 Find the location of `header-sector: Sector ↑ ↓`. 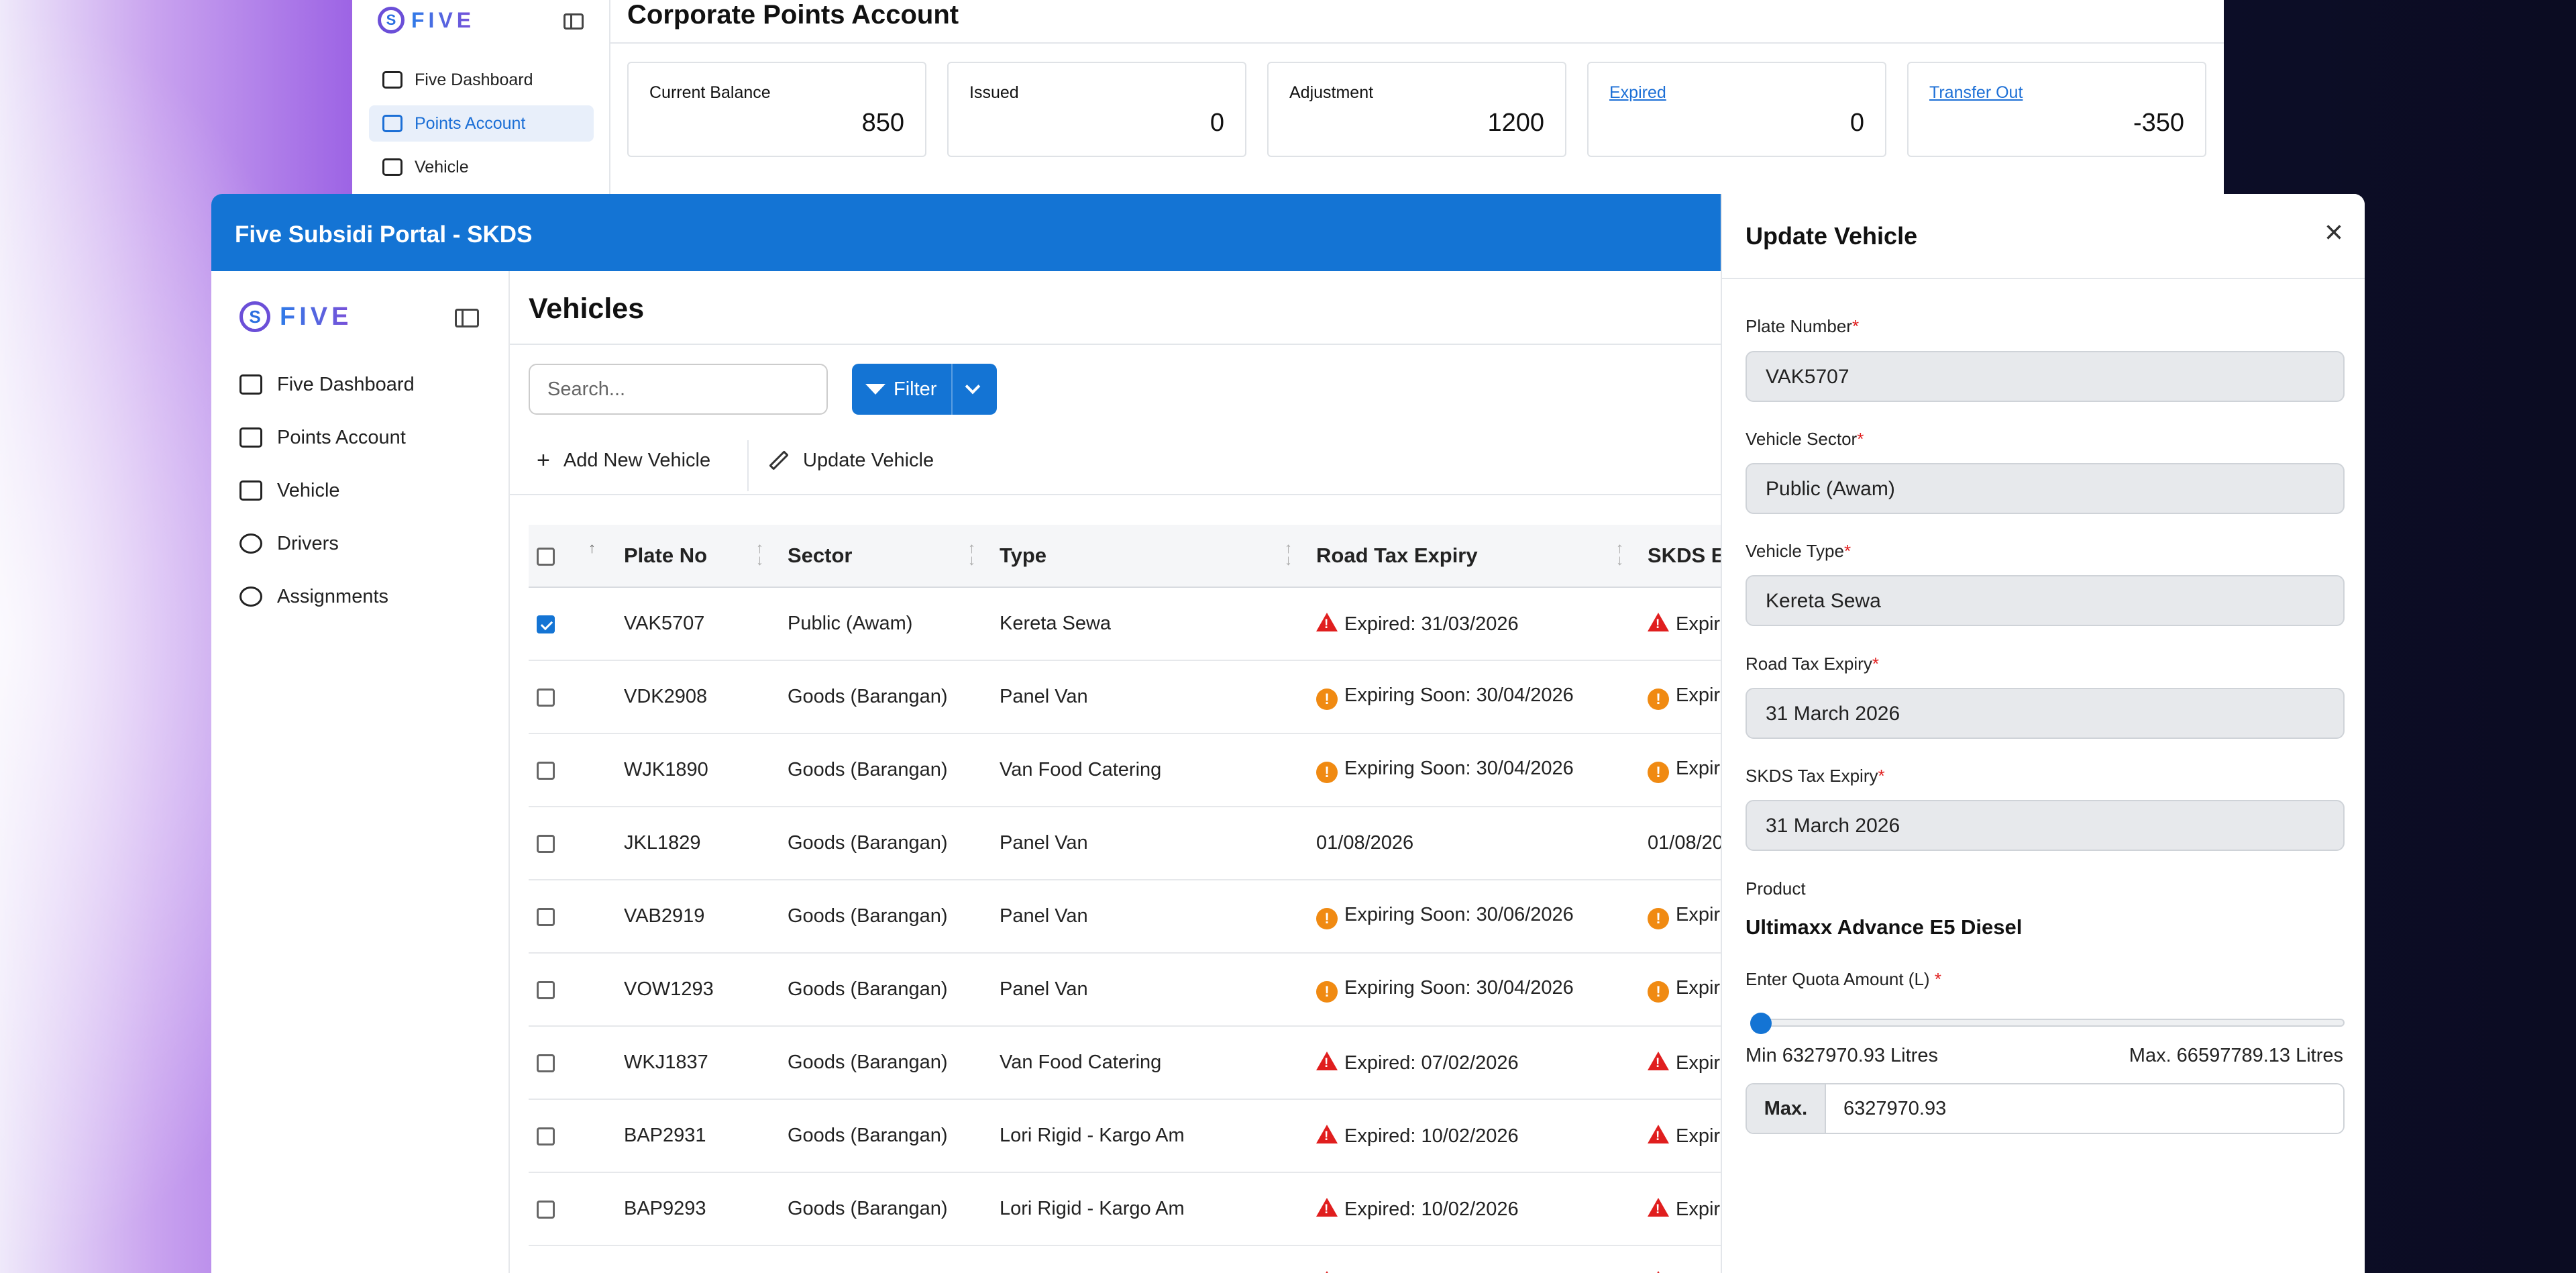

header-sector: Sector ↑ ↓ is located at coordinates (885, 556).